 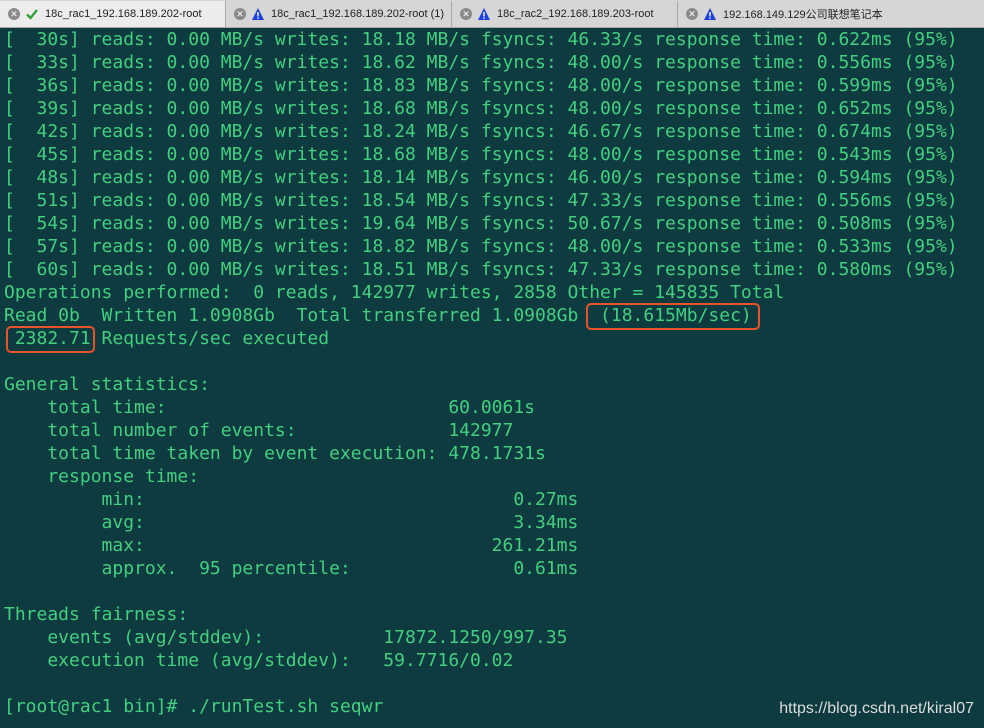 What do you see at coordinates (286, 637) in the screenshot?
I see `terminal-line: events (avg/stddev): 17872.1250/997.35` at bounding box center [286, 637].